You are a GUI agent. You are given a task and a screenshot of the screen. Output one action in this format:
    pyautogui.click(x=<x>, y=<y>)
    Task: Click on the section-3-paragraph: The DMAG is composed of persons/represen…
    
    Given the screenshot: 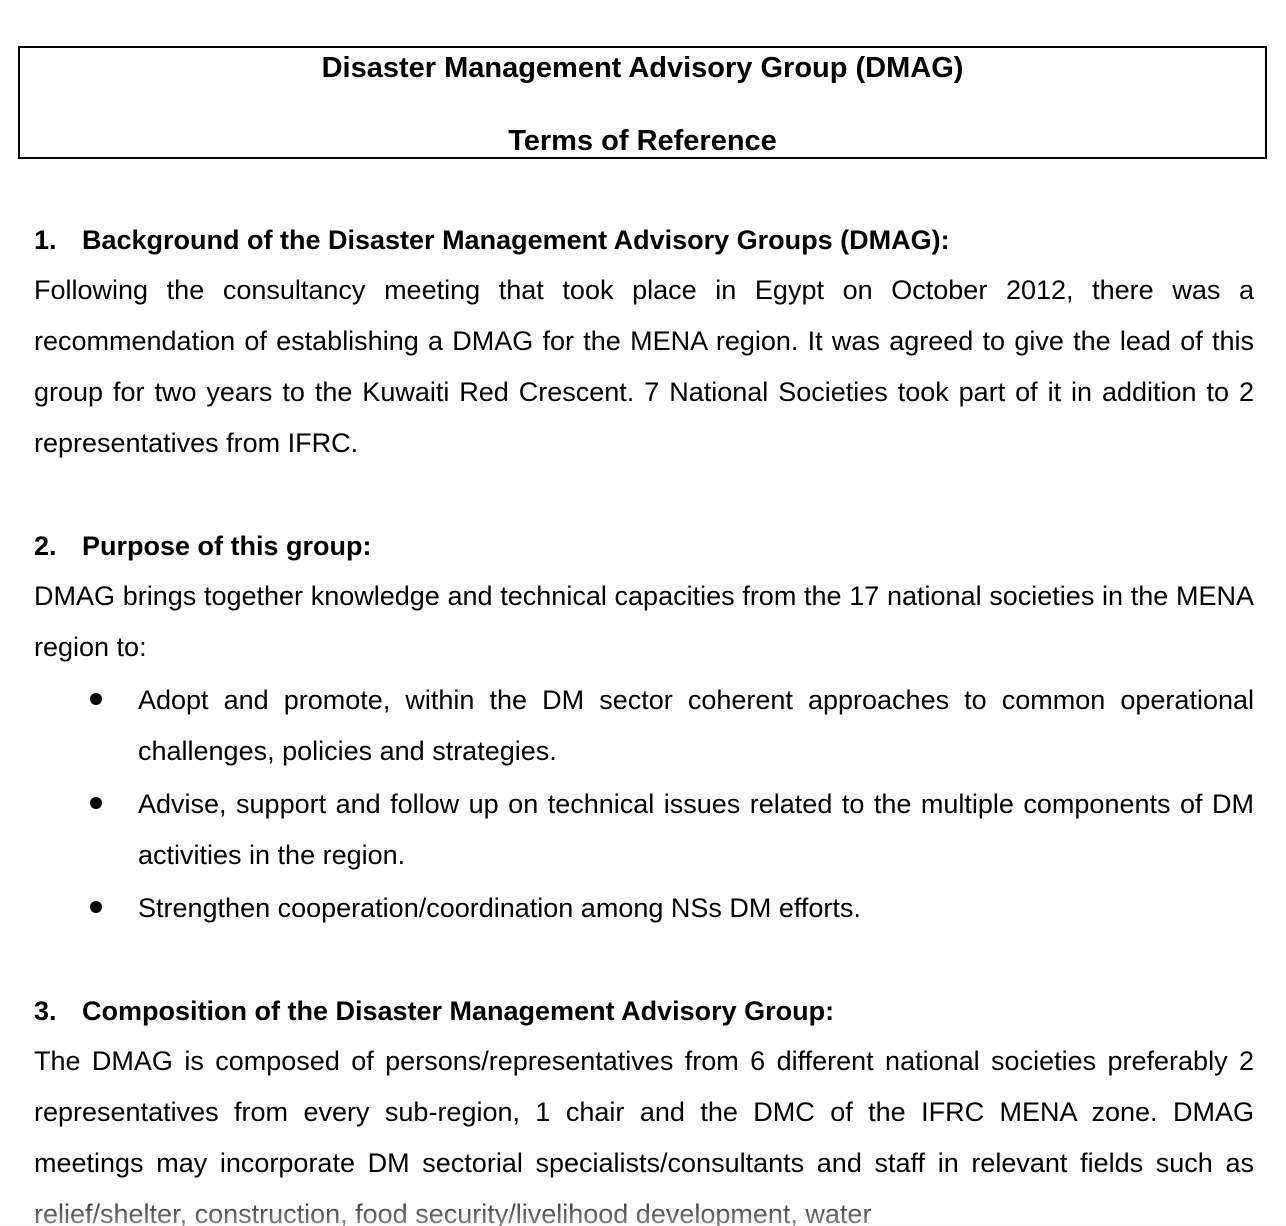 What is the action you would take?
    pyautogui.click(x=644, y=1136)
    